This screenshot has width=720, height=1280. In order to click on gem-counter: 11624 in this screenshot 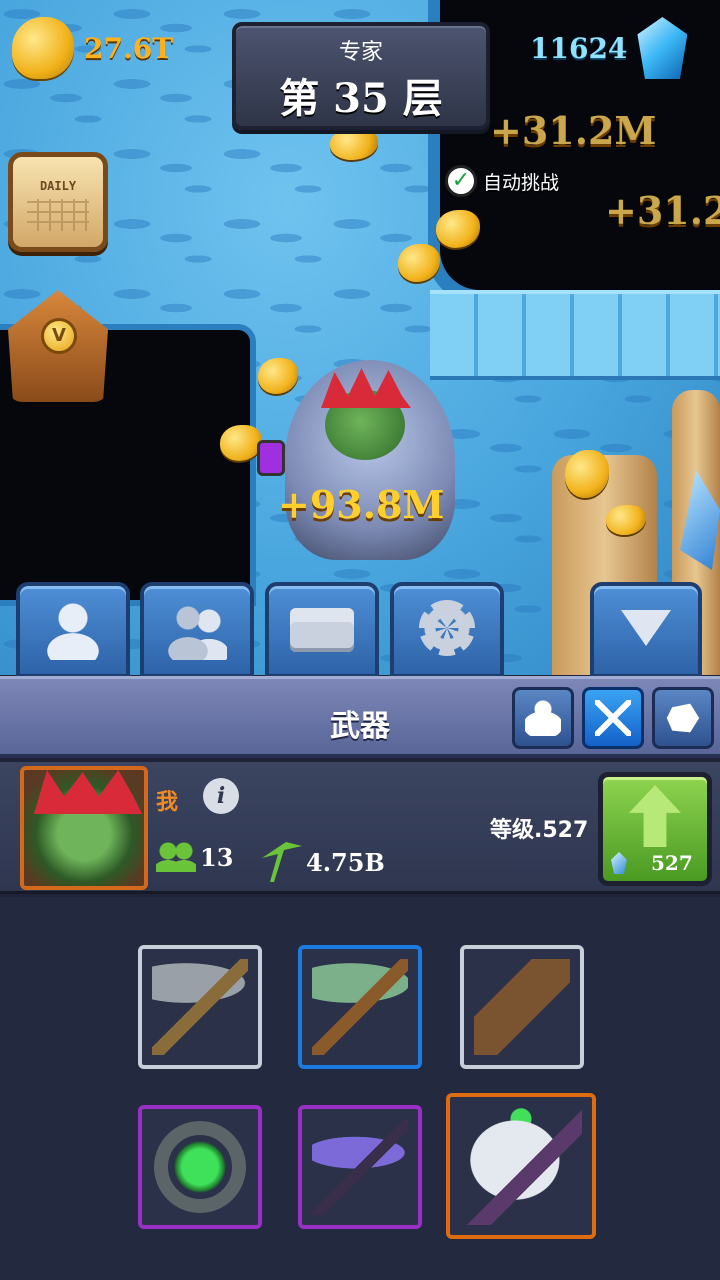, I will do `click(609, 48)`.